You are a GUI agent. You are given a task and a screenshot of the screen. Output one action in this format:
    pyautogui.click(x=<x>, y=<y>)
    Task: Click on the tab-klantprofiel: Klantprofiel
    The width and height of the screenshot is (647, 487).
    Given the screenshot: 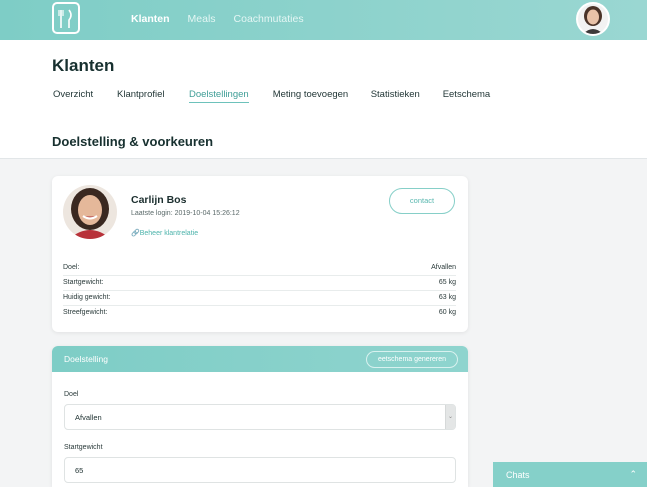 What is the action you would take?
    pyautogui.click(x=153, y=96)
    